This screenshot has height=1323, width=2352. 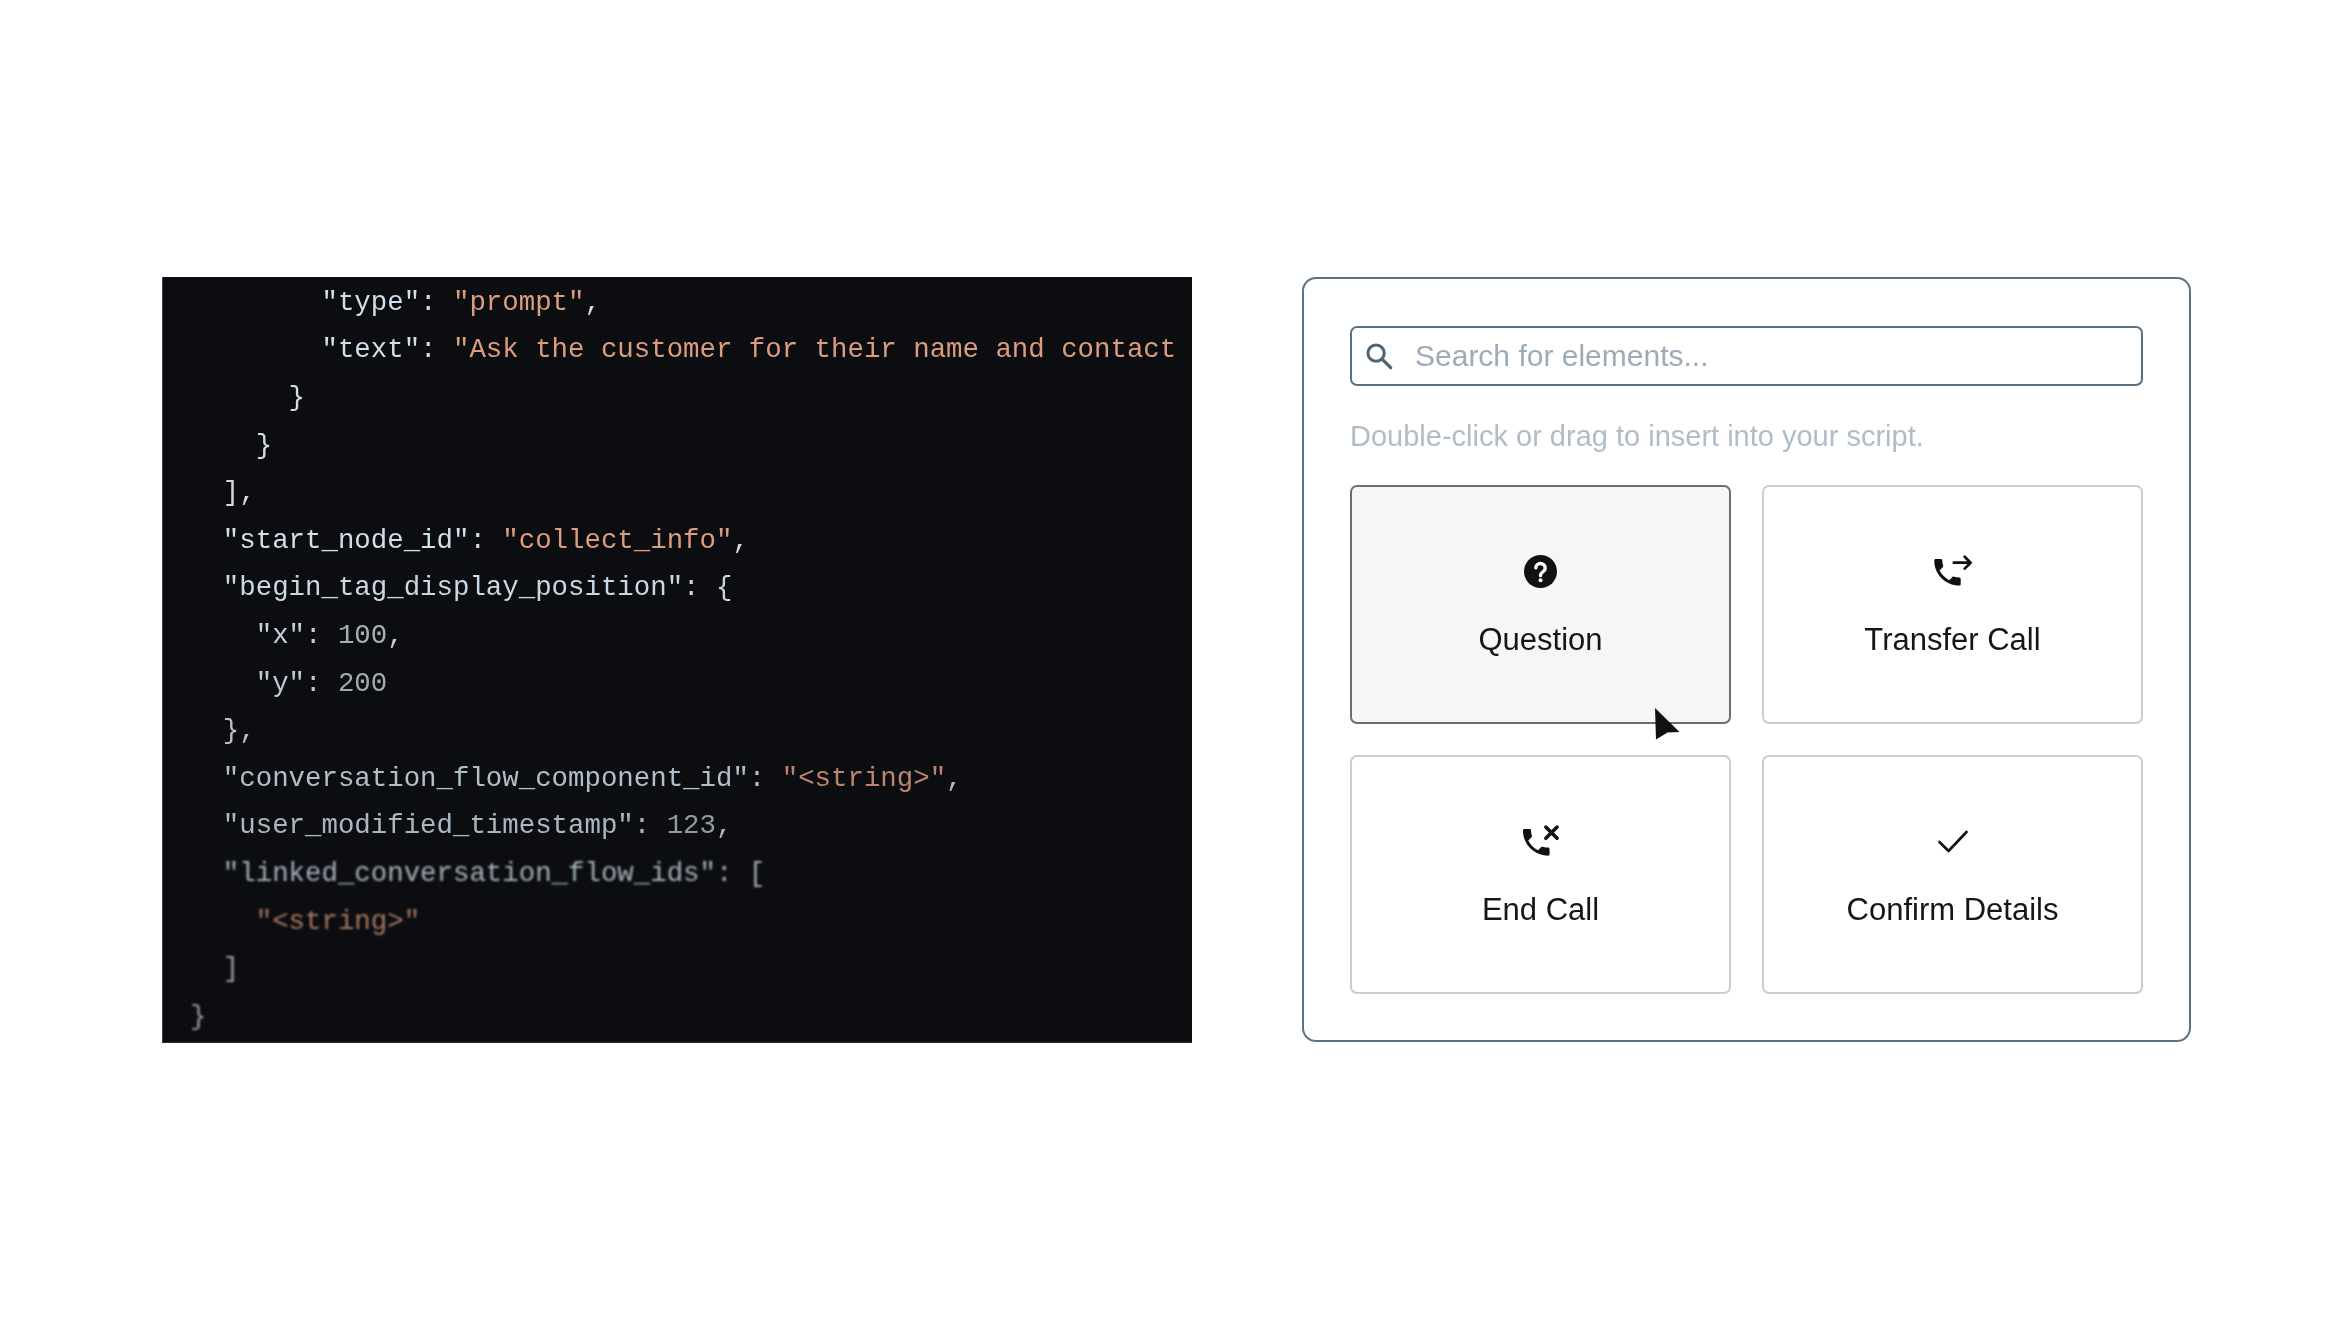 What do you see at coordinates (1540, 571) in the screenshot?
I see `question-circle-icon` at bounding box center [1540, 571].